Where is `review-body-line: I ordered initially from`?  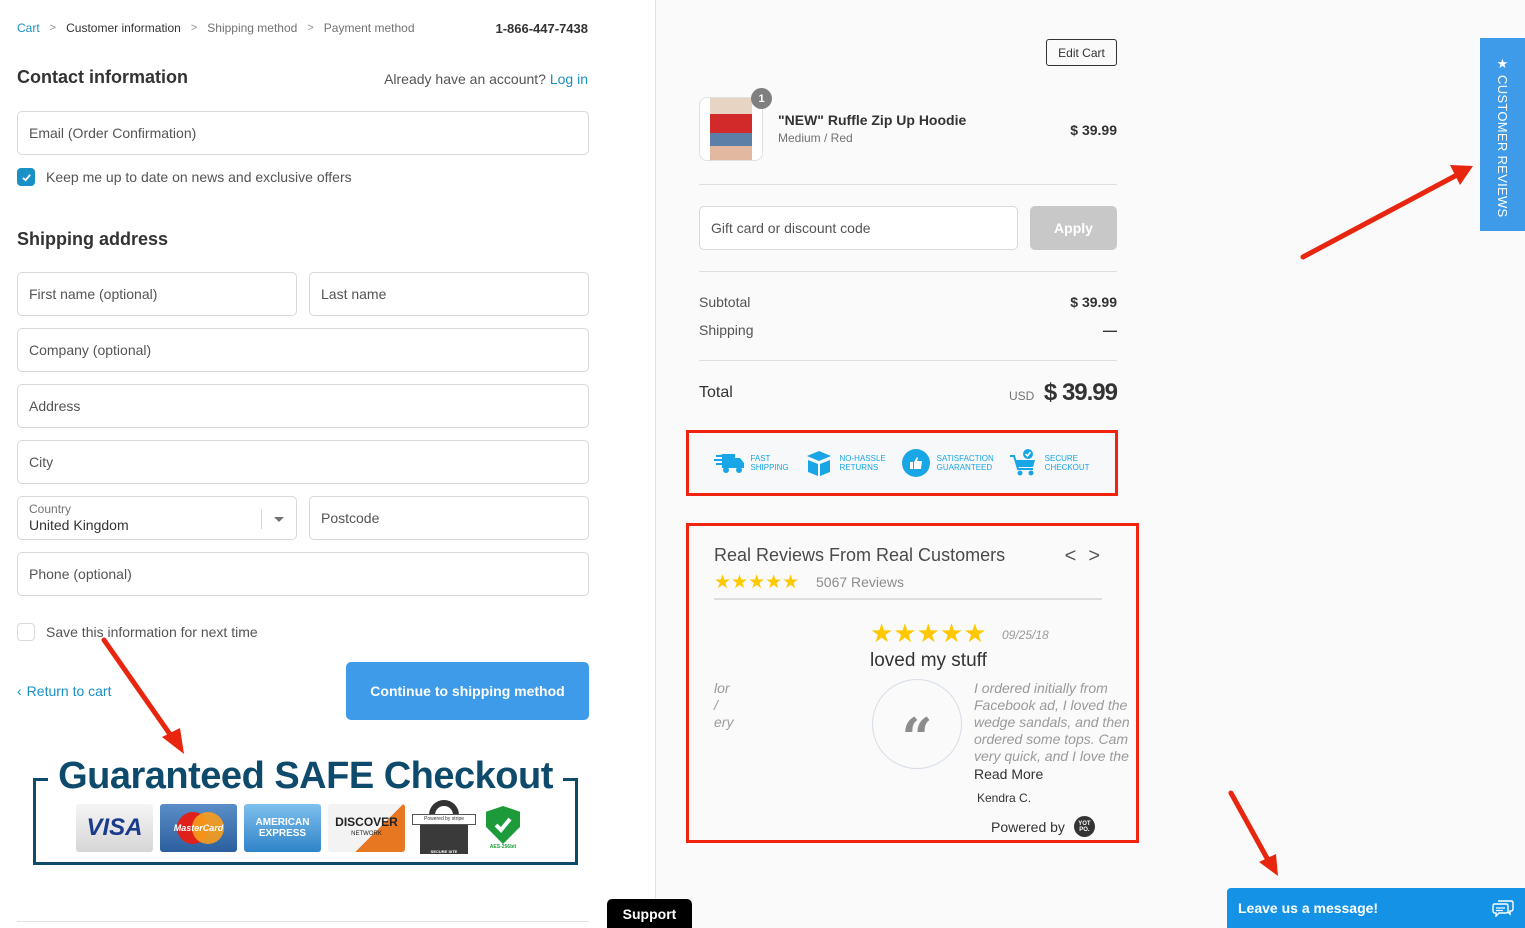
review-body-line: I ordered initially from is located at coordinates (1041, 688).